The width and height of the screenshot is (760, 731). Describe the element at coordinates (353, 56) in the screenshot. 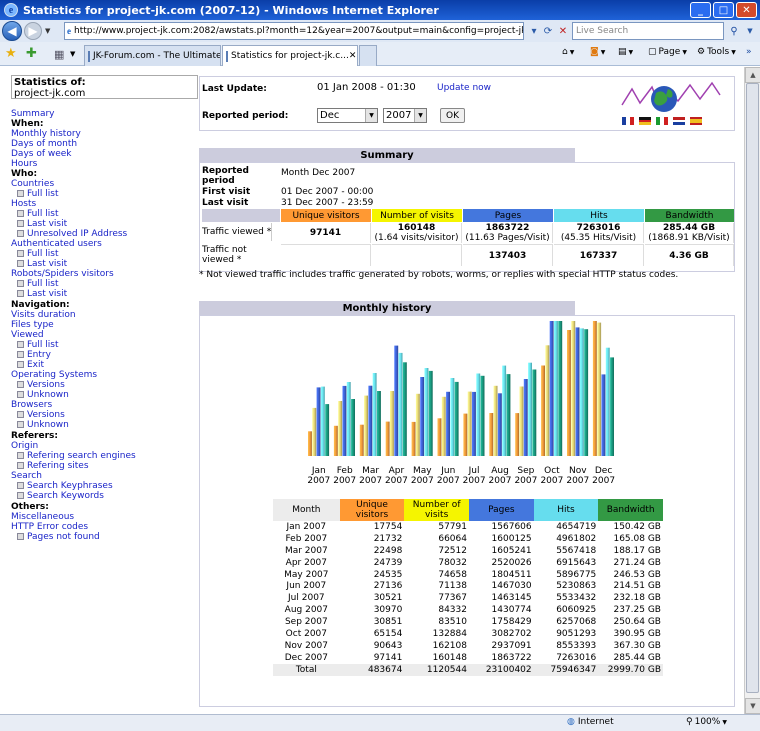

I see `tab-close-icon: ✕` at that location.